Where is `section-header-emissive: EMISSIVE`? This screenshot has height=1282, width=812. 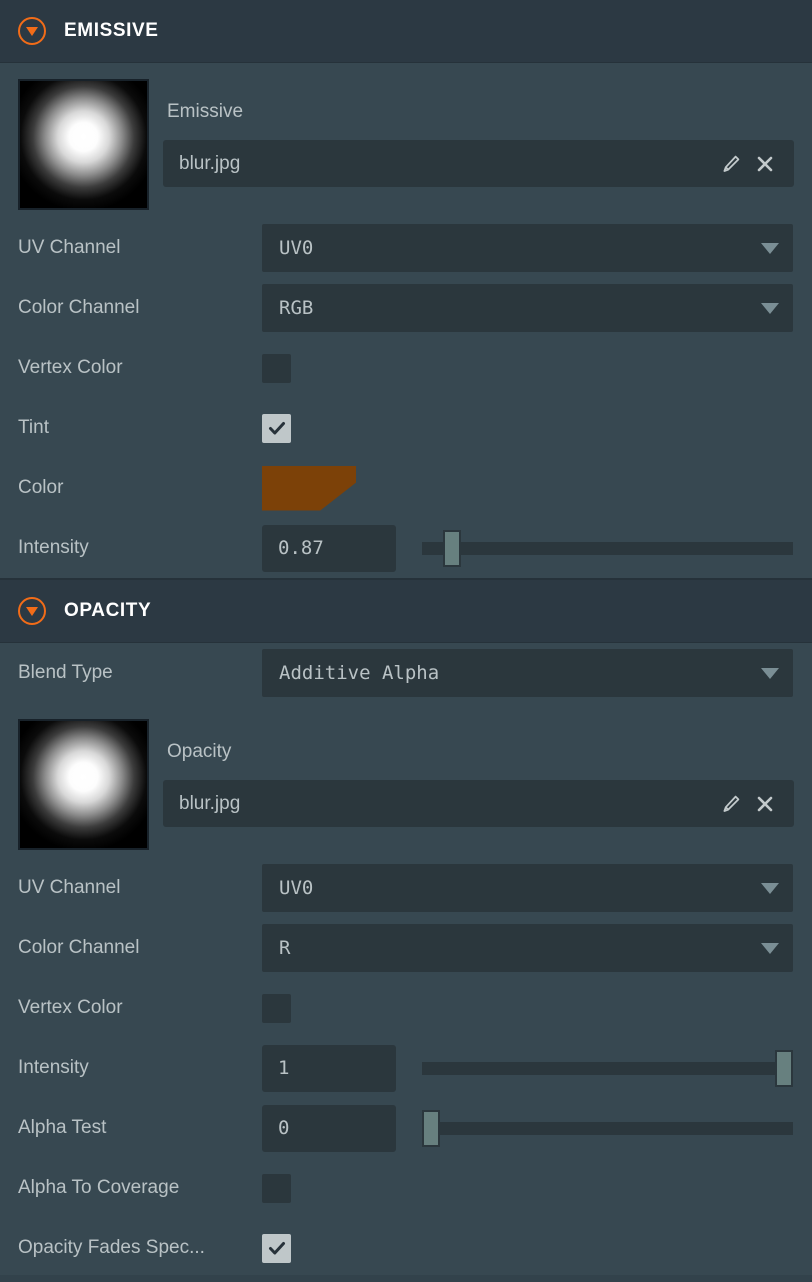 section-header-emissive: EMISSIVE is located at coordinates (406, 31).